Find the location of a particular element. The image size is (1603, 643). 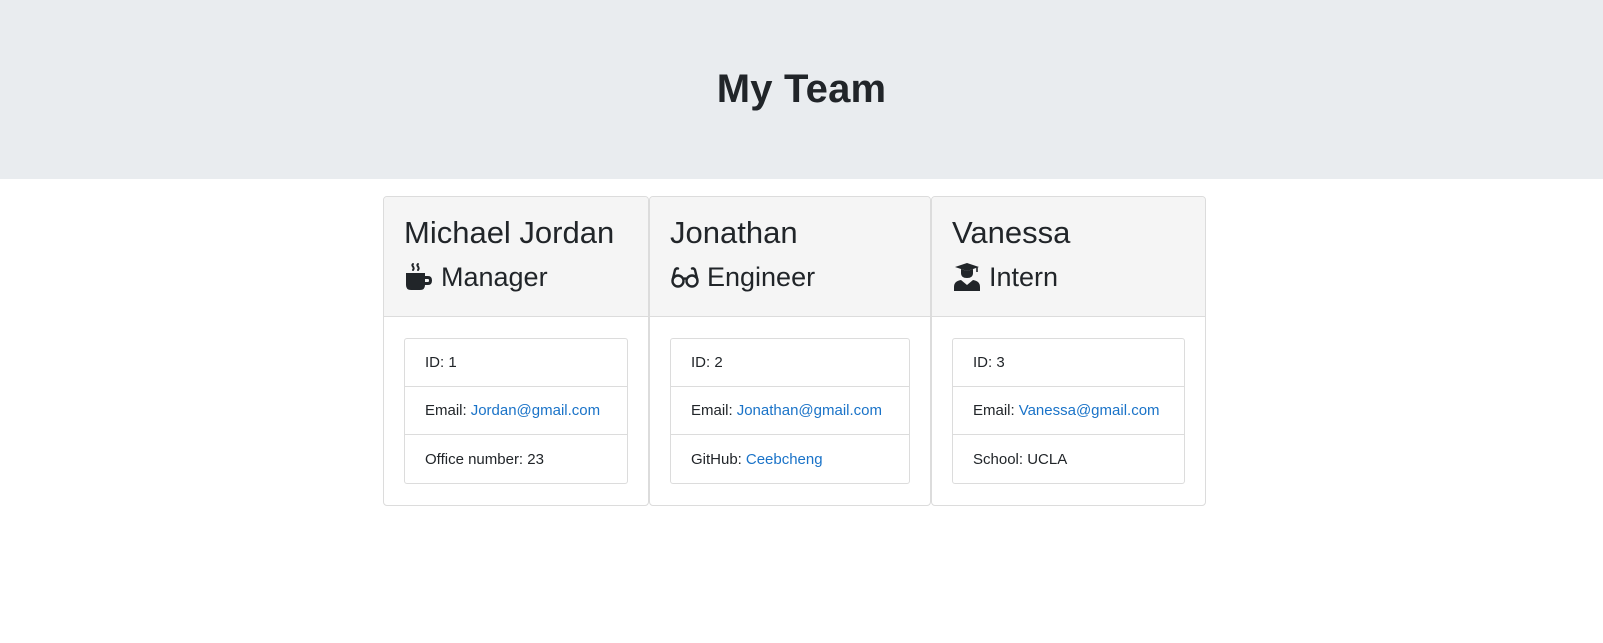

role-label: Engineer is located at coordinates (761, 277).